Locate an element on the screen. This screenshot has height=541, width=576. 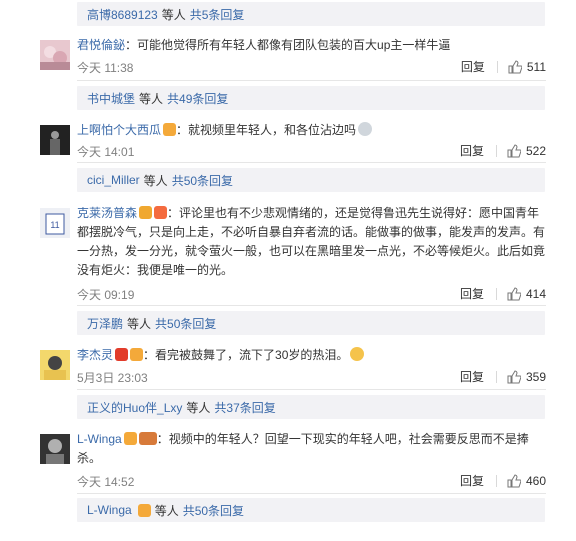
avatar: 11 is located at coordinates (55, 223).